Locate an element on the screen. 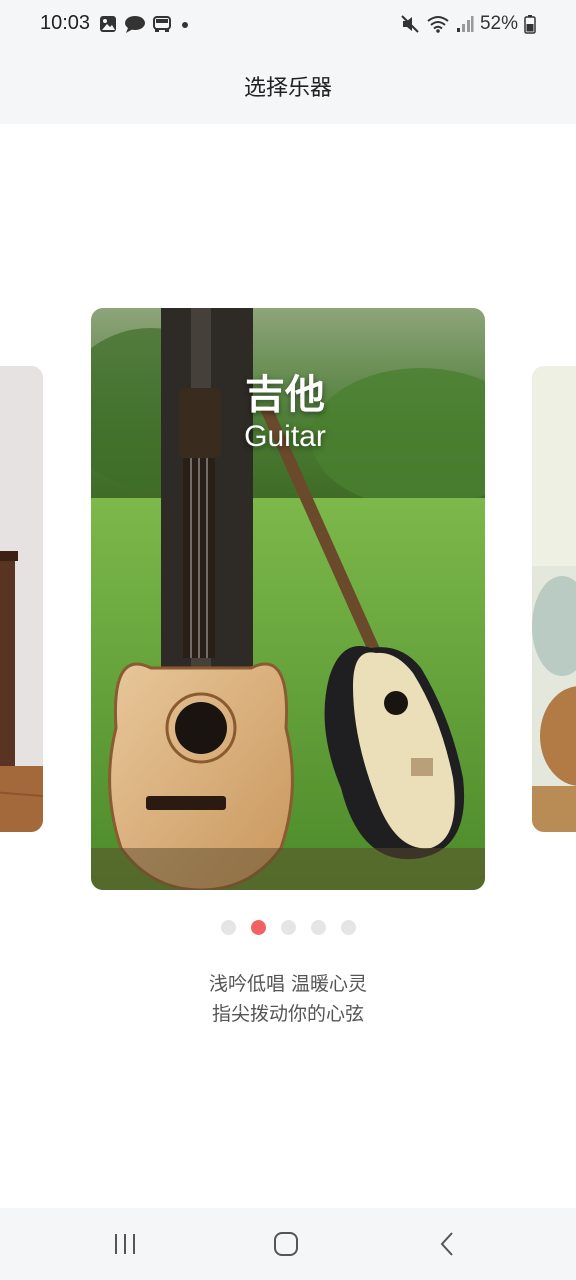  signal-icon is located at coordinates (465, 24).